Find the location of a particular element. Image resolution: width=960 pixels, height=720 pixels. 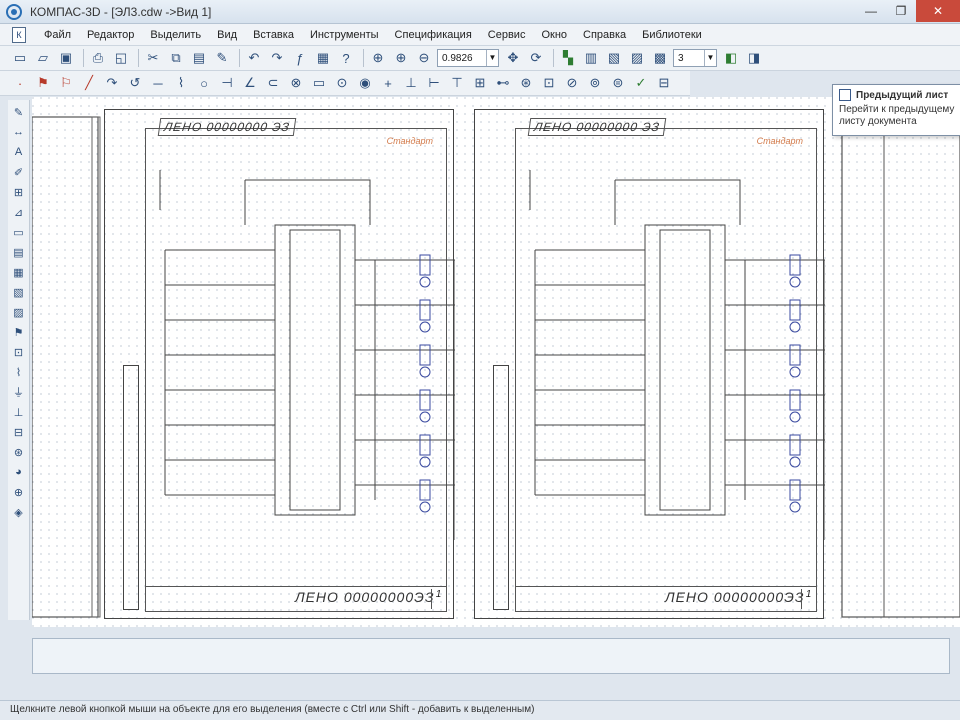

symbol-icon: ⊛ is located at coordinates (526, 83).